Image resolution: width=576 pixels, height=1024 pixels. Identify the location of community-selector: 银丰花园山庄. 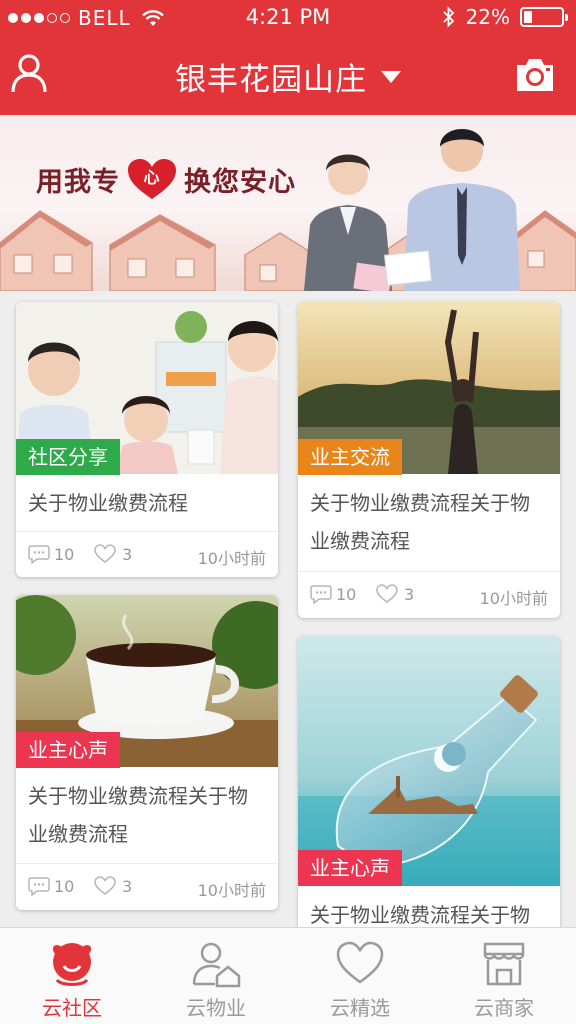
(288, 76).